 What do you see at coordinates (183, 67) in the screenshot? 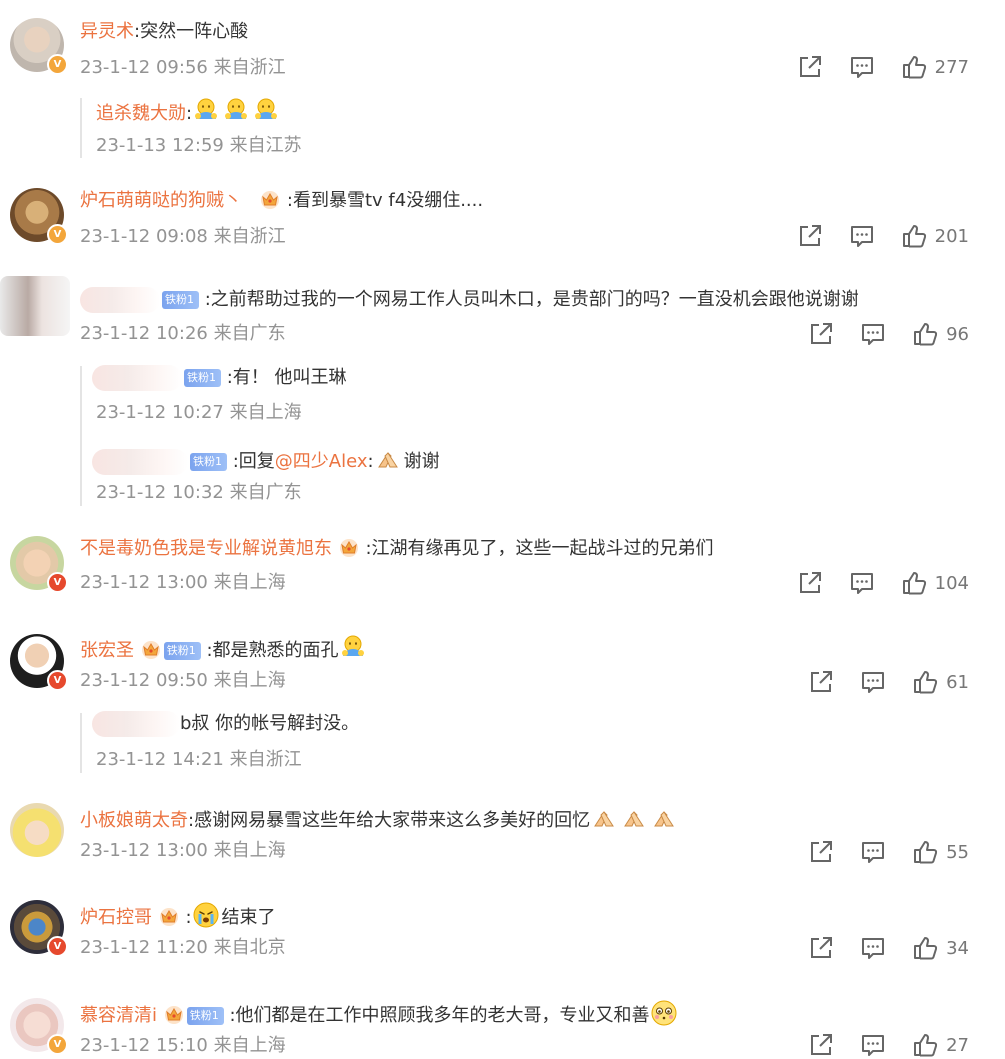
I see `comment-meta: 23-1-12 09:56 来自浙江` at bounding box center [183, 67].